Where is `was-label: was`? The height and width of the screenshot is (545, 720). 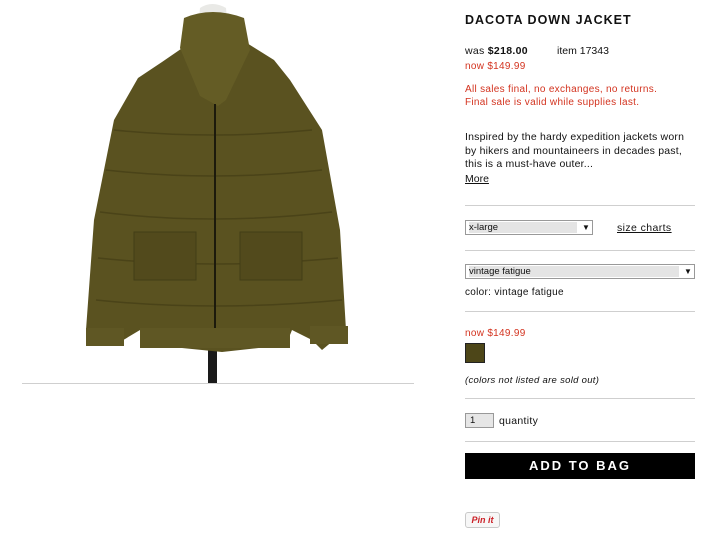 was-label: was is located at coordinates (475, 51).